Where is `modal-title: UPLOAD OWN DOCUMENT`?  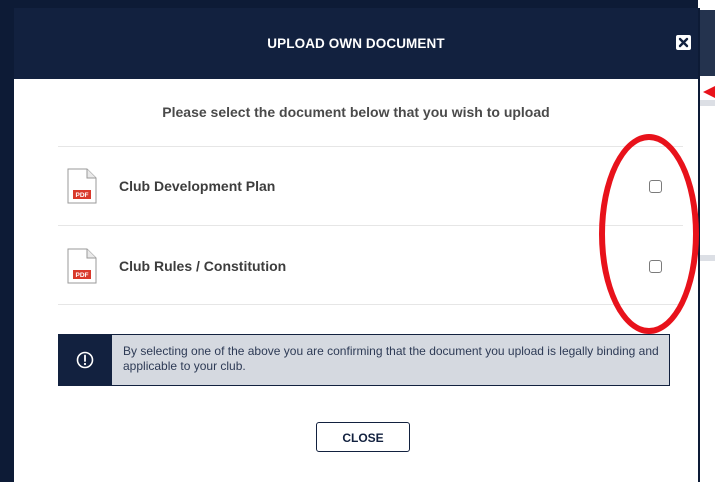 modal-title: UPLOAD OWN DOCUMENT is located at coordinates (356, 43).